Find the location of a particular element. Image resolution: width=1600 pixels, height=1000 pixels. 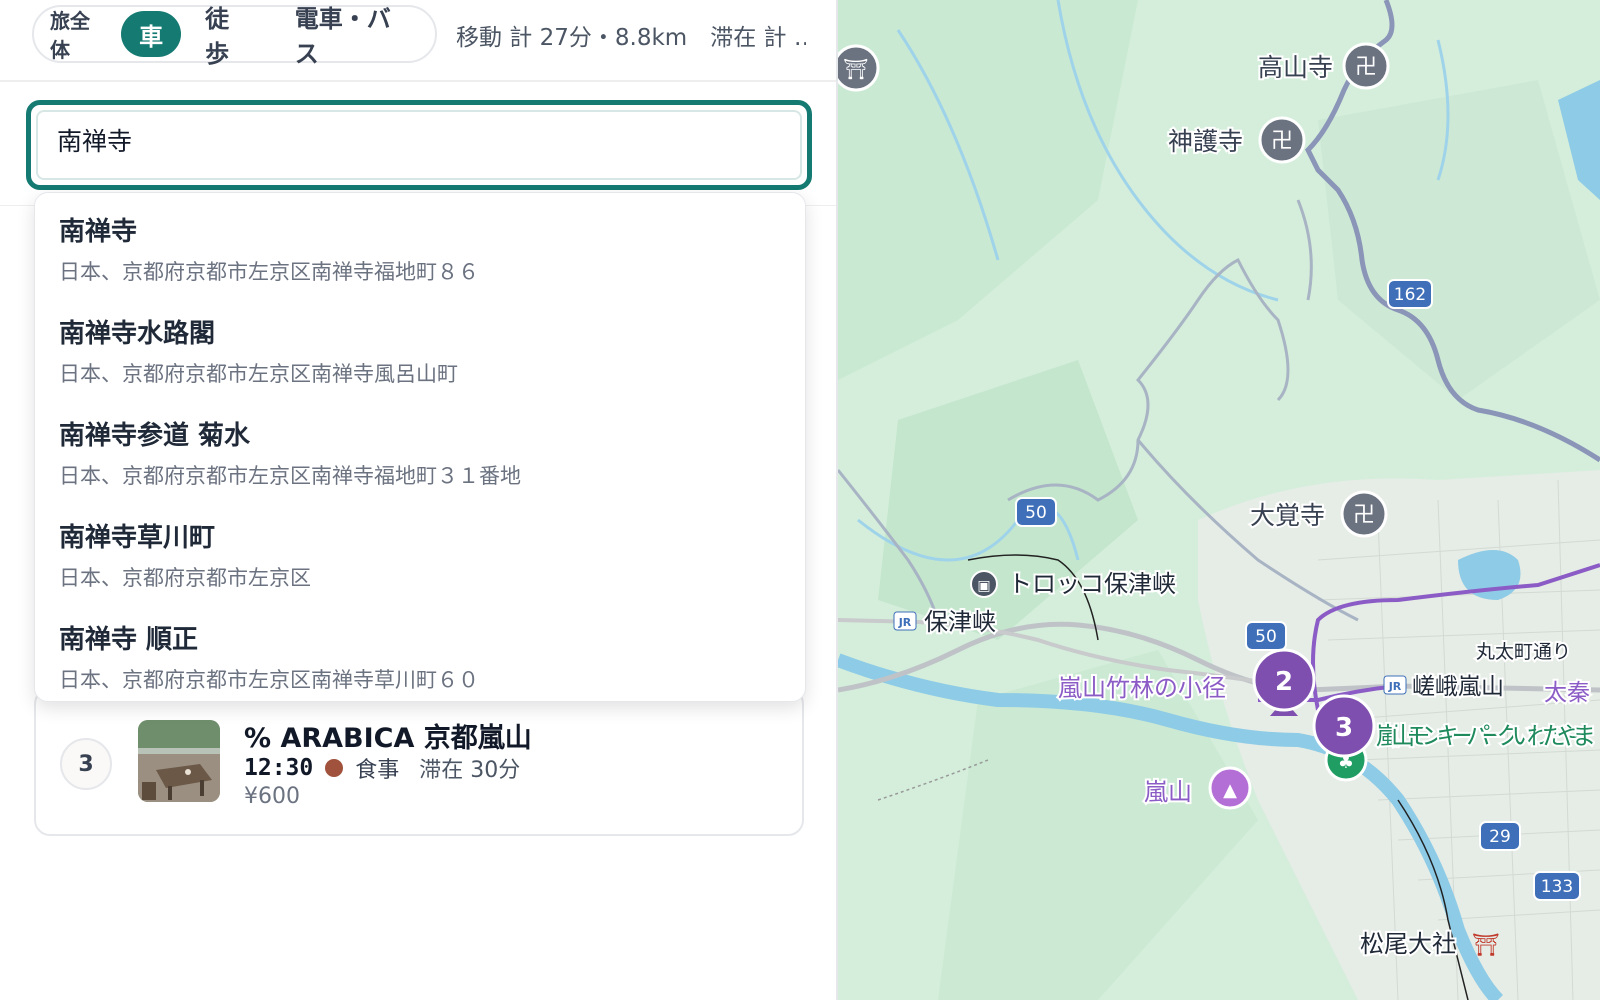

road-shield-label: 133 is located at coordinates (1557, 887).